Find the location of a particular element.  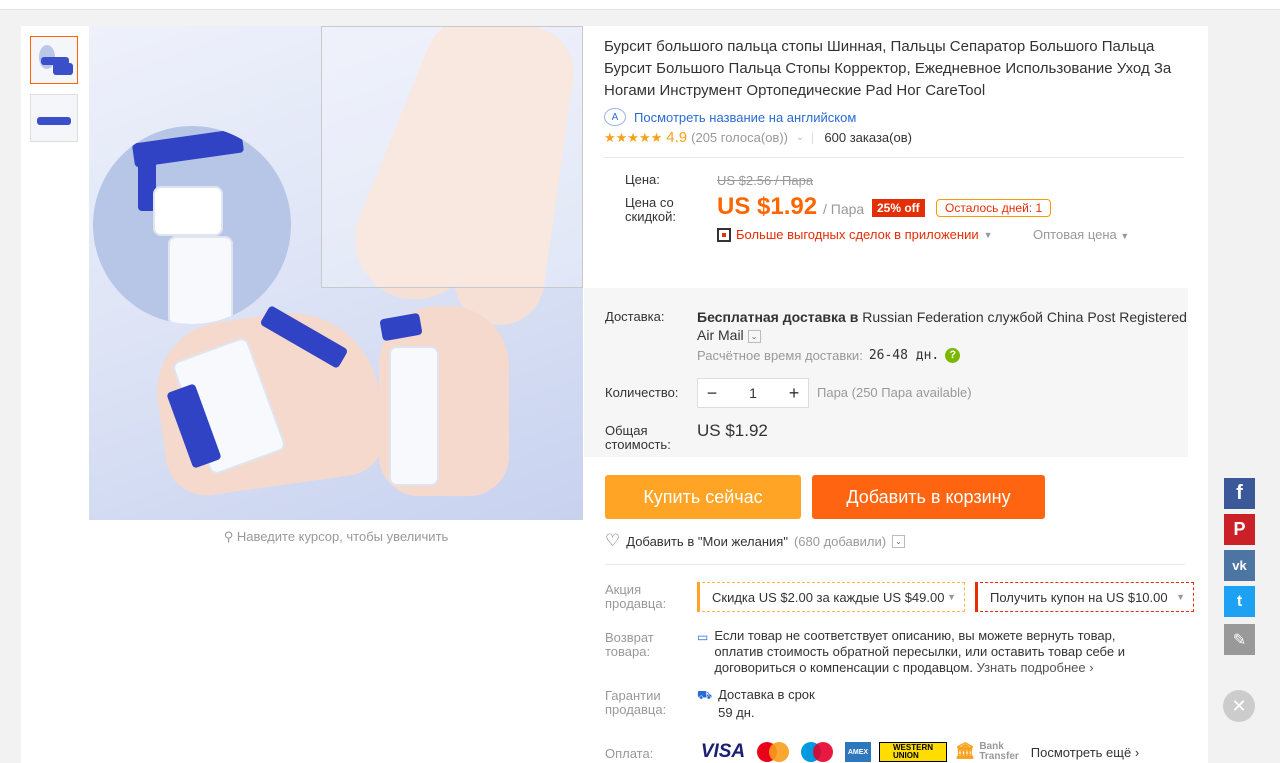

returns-label: Возврат товара: is located at coordinates (629, 644).